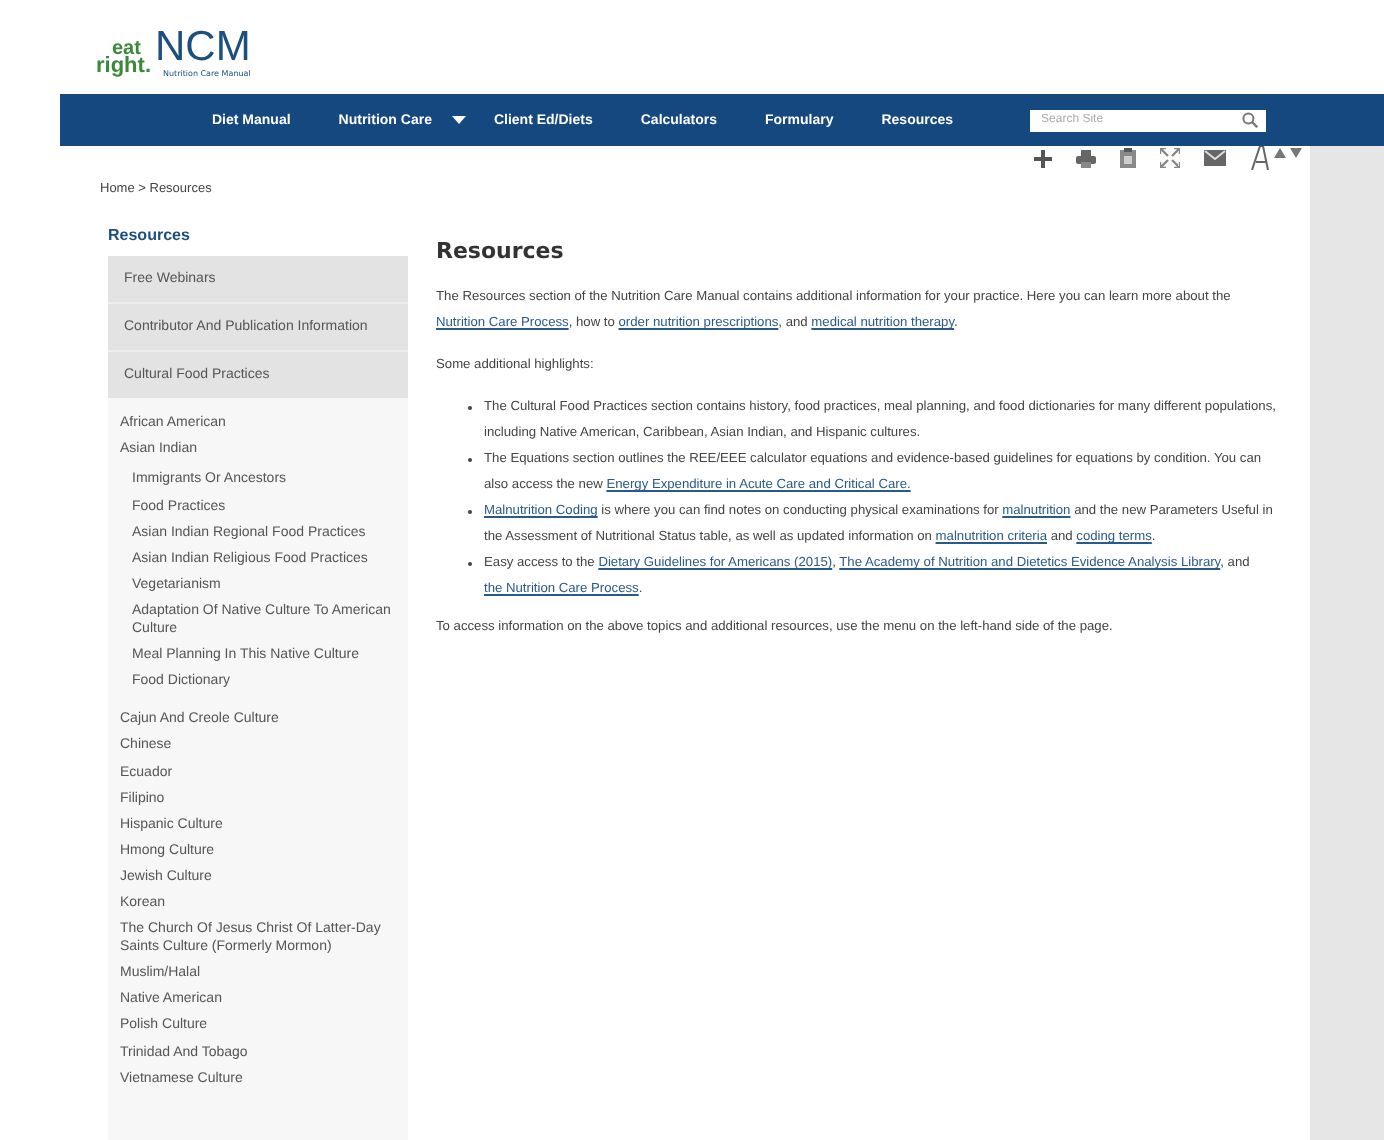 The width and height of the screenshot is (1384, 1140). Describe the element at coordinates (1043, 158) in the screenshot. I see `plus-icon` at that location.